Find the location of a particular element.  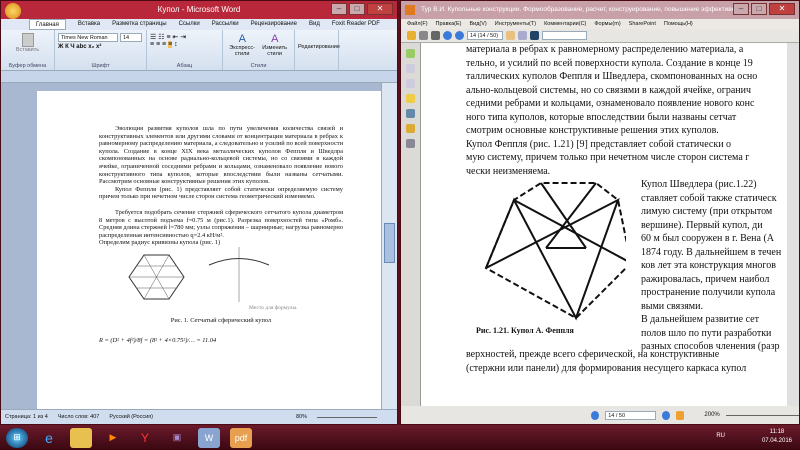

menu-edit: Правка(E) is located at coordinates (449, 24).